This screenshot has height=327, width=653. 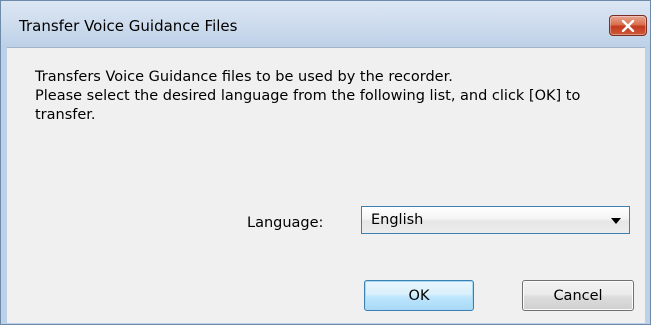 I want to click on cancel-button-label: Cancel, so click(x=578, y=295).